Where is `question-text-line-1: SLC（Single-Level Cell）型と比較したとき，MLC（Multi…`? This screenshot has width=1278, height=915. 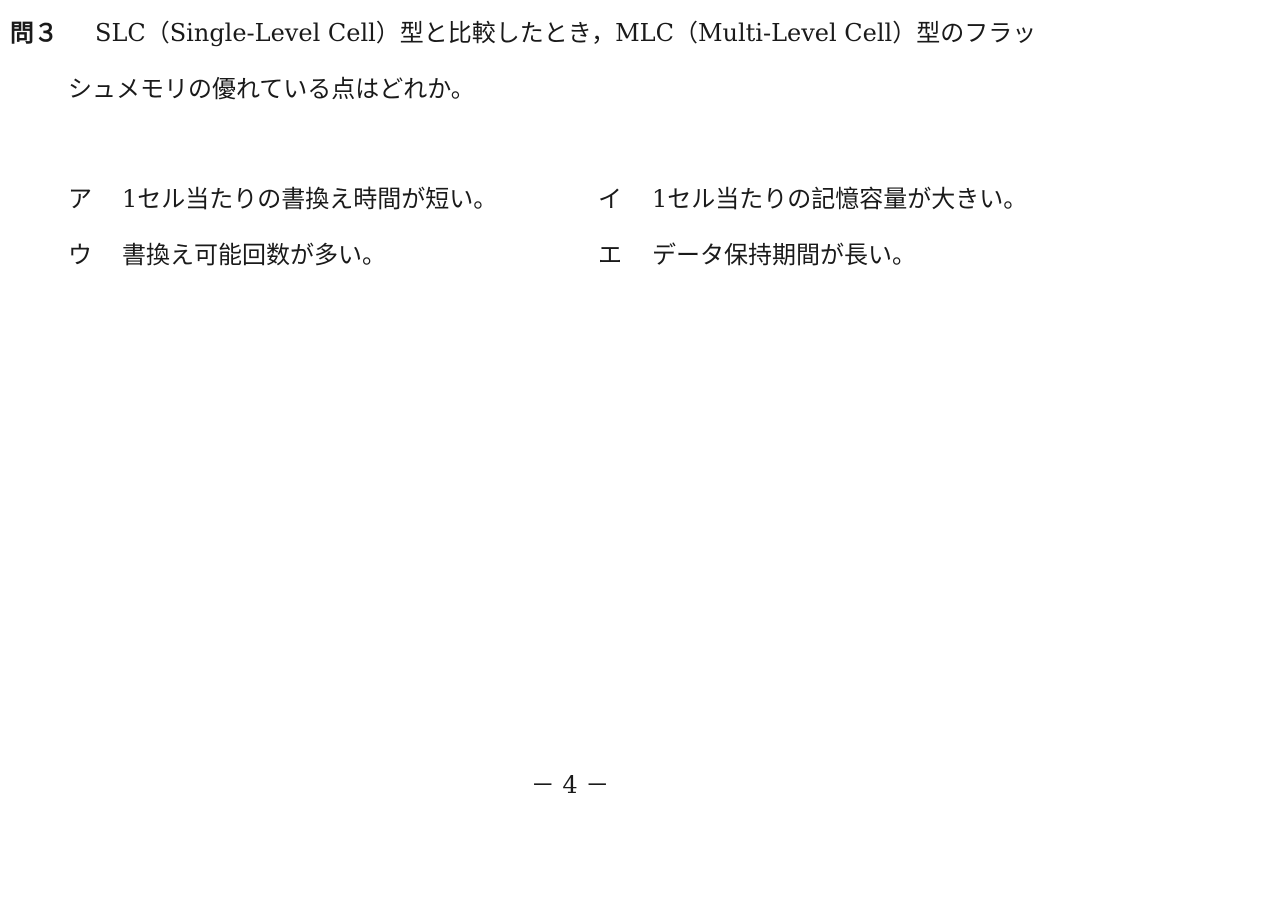 question-text-line-1: SLC（Single-Level Cell）型と比較したとき，MLC（Multi… is located at coordinates (566, 33).